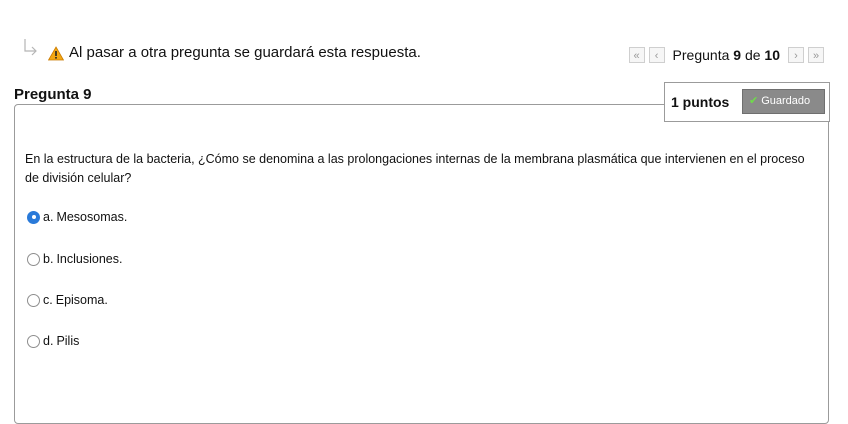 The height and width of the screenshot is (424, 848). Describe the element at coordinates (816, 55) in the screenshot. I see `last-question-button: »` at that location.